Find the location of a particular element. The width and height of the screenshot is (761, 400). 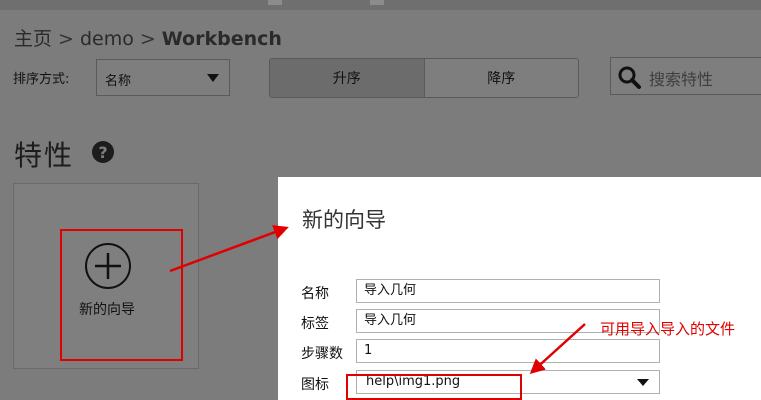

steps-field: 1 is located at coordinates (508, 351).